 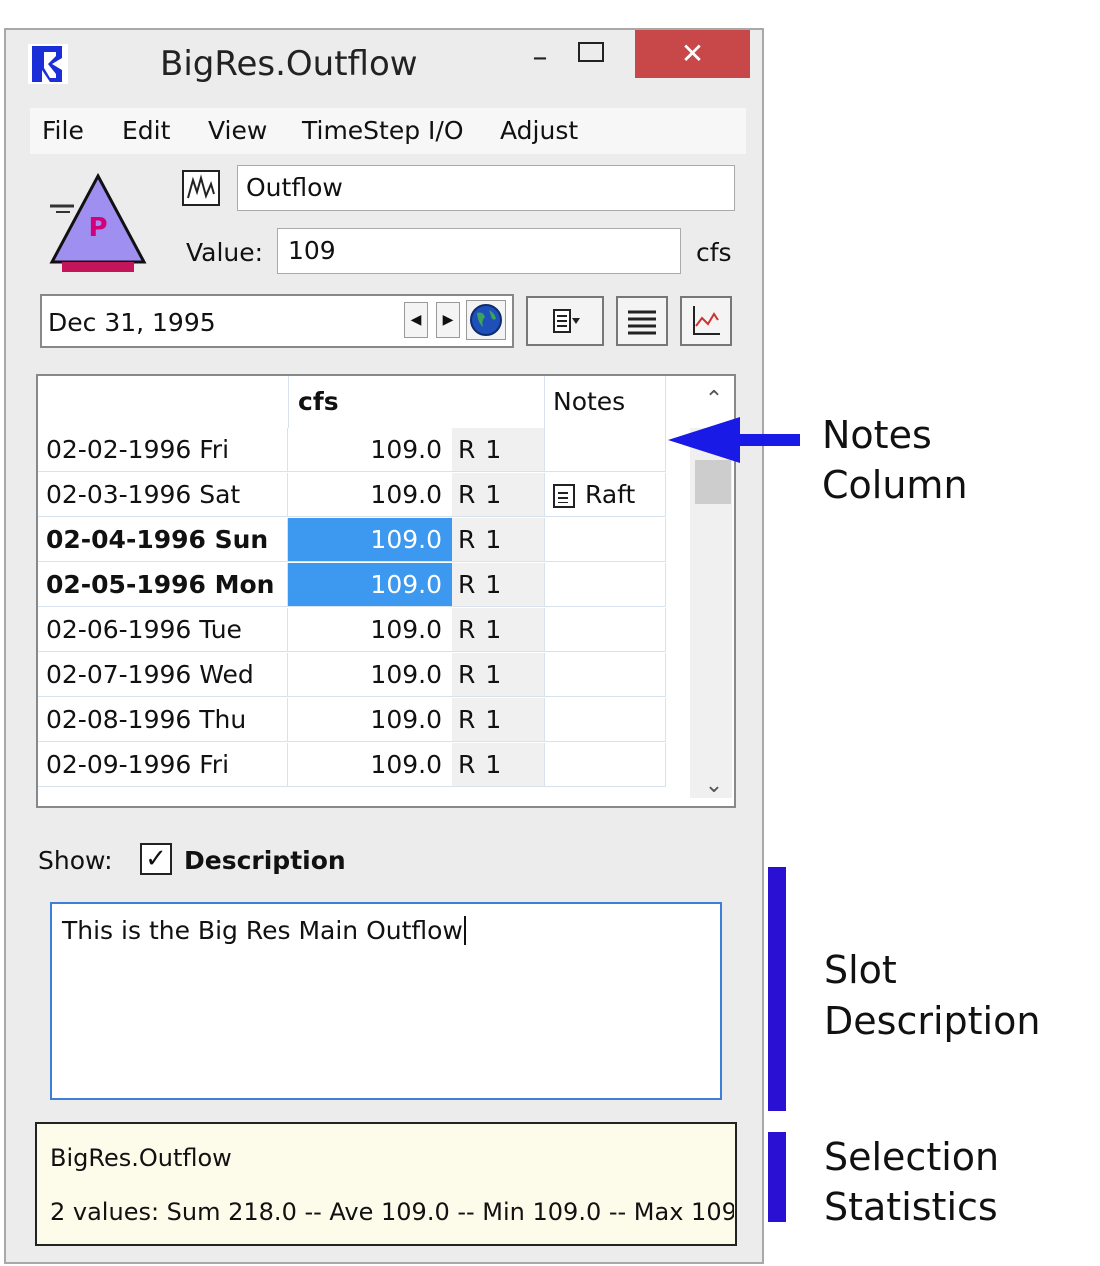 What do you see at coordinates (225, 252) in the screenshot?
I see `value-label: Value:` at bounding box center [225, 252].